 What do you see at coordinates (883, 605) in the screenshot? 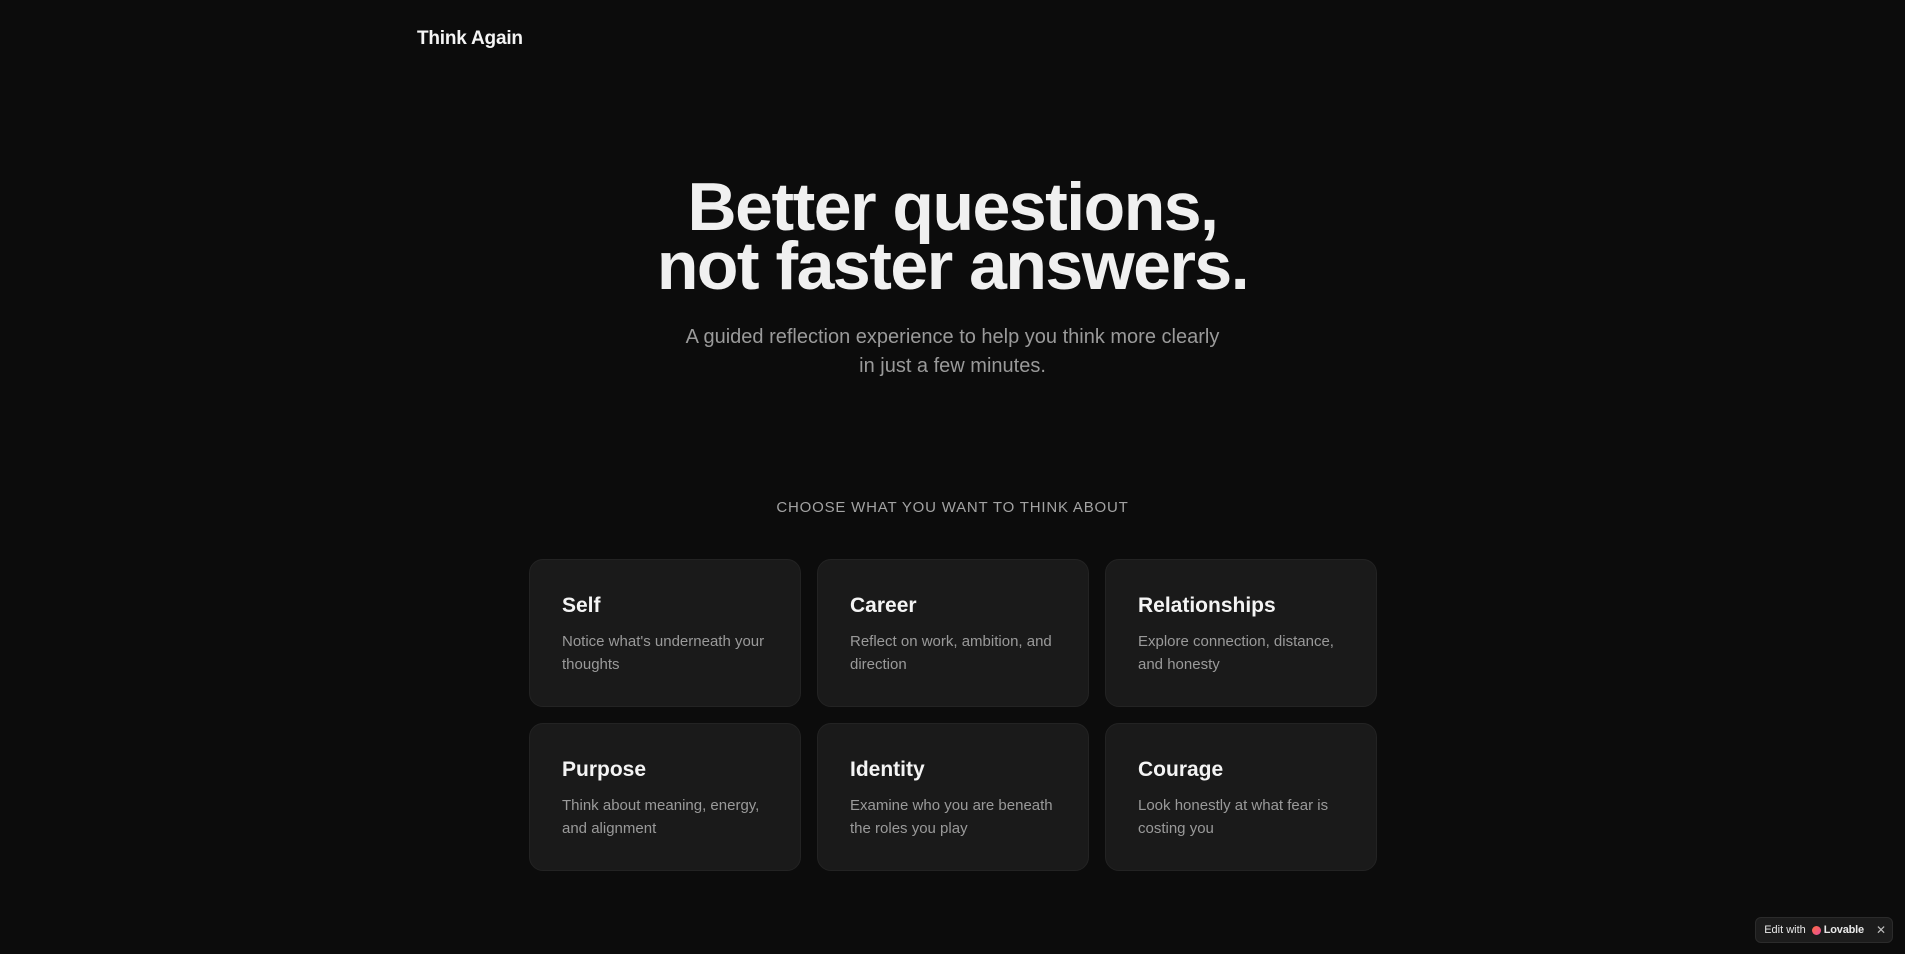
I see `topic-title: Career` at bounding box center [883, 605].